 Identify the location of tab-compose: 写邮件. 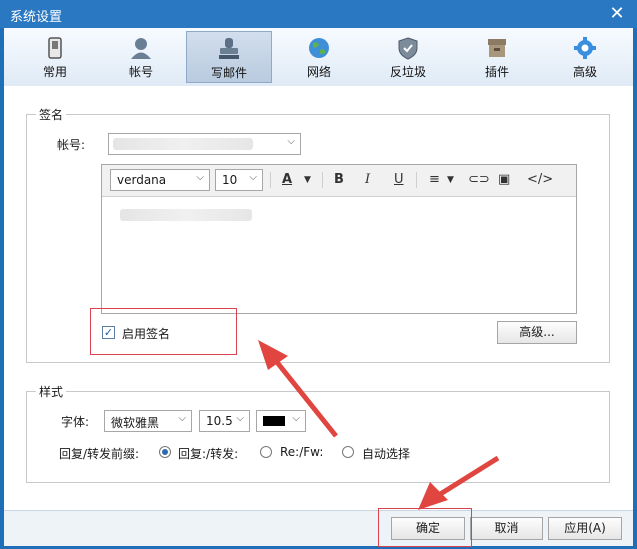
(229, 57).